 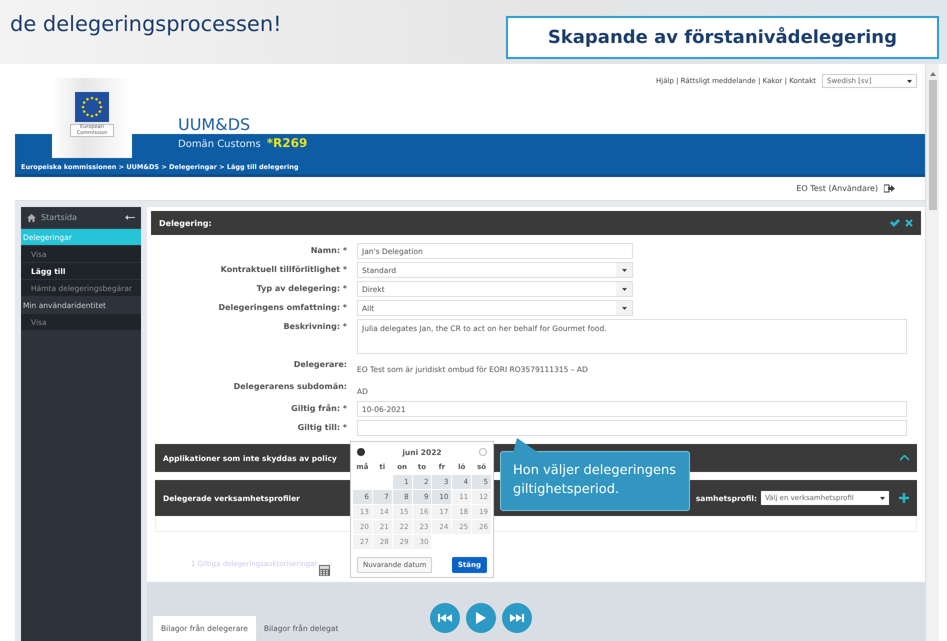 I want to click on scroll-up-icon, so click(x=933, y=74).